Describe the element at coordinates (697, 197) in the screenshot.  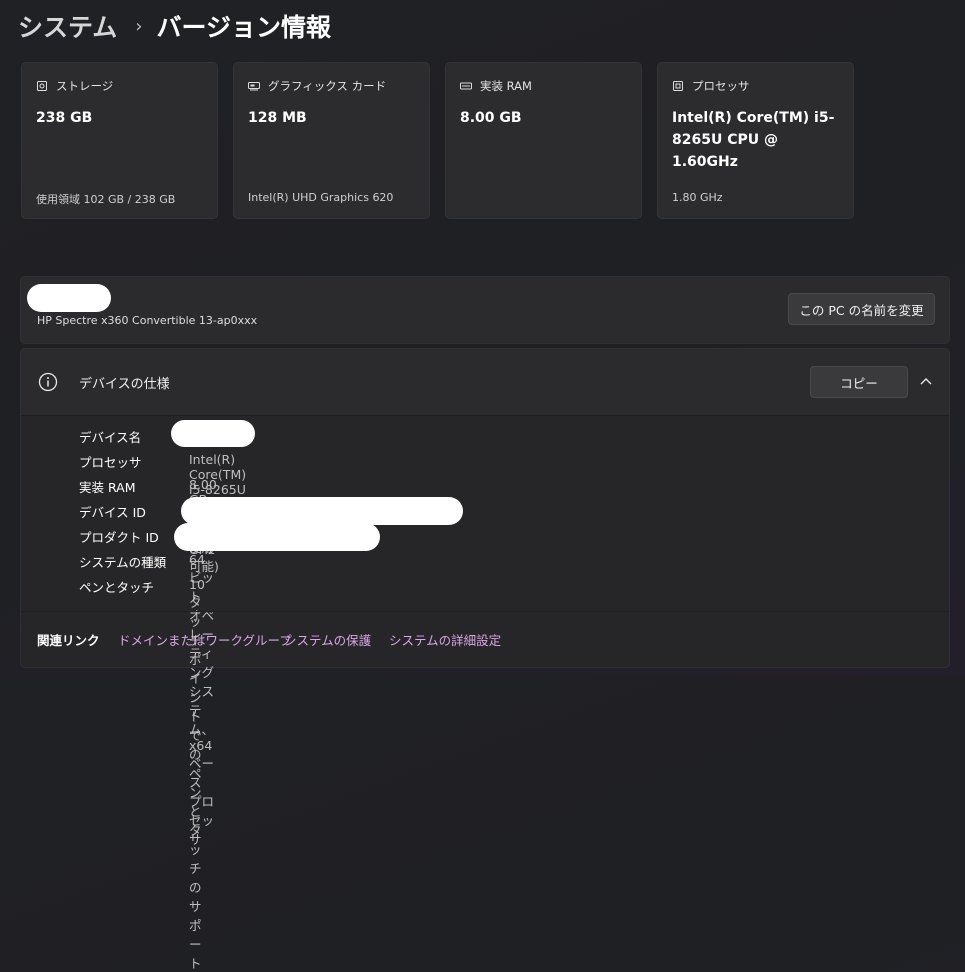
I see `processor-sub: 1.80 GHz` at that location.